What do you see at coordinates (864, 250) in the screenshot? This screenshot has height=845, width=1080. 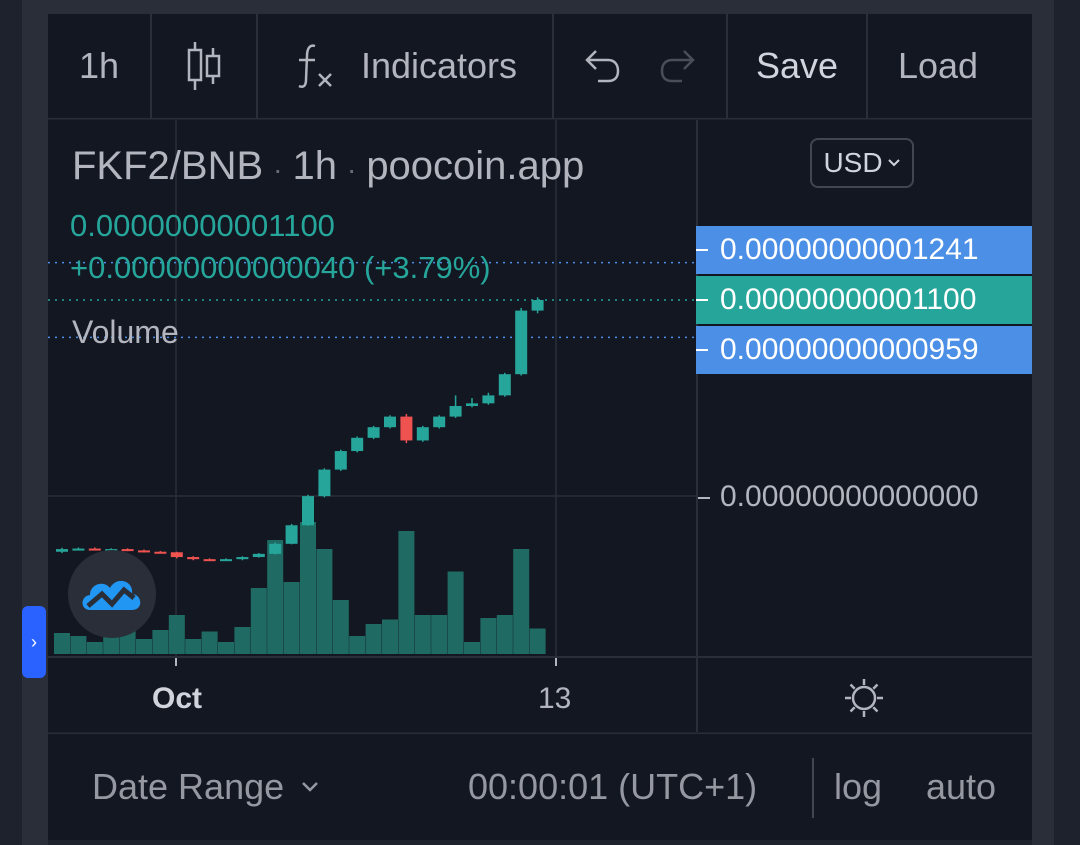 I see `price-label-high: 0.00000000001241` at bounding box center [864, 250].